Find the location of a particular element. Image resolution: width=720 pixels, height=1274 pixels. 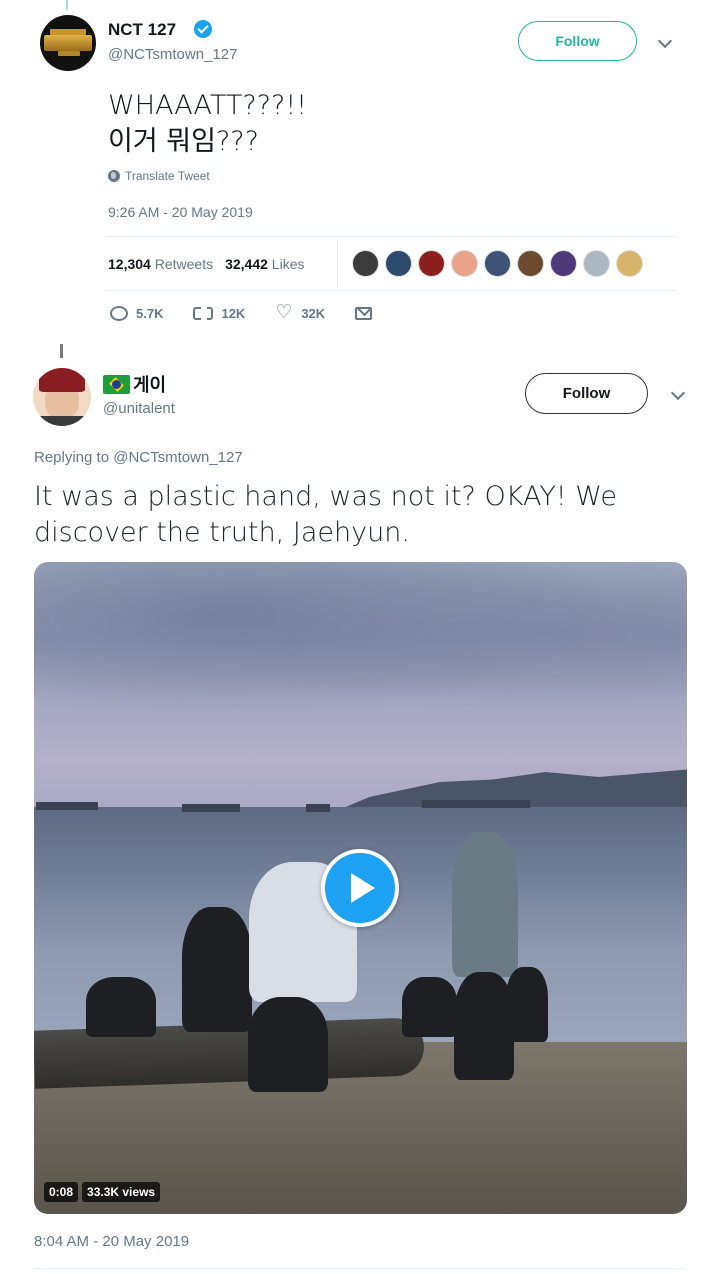

likes-count: 32,442 is located at coordinates (246, 264).